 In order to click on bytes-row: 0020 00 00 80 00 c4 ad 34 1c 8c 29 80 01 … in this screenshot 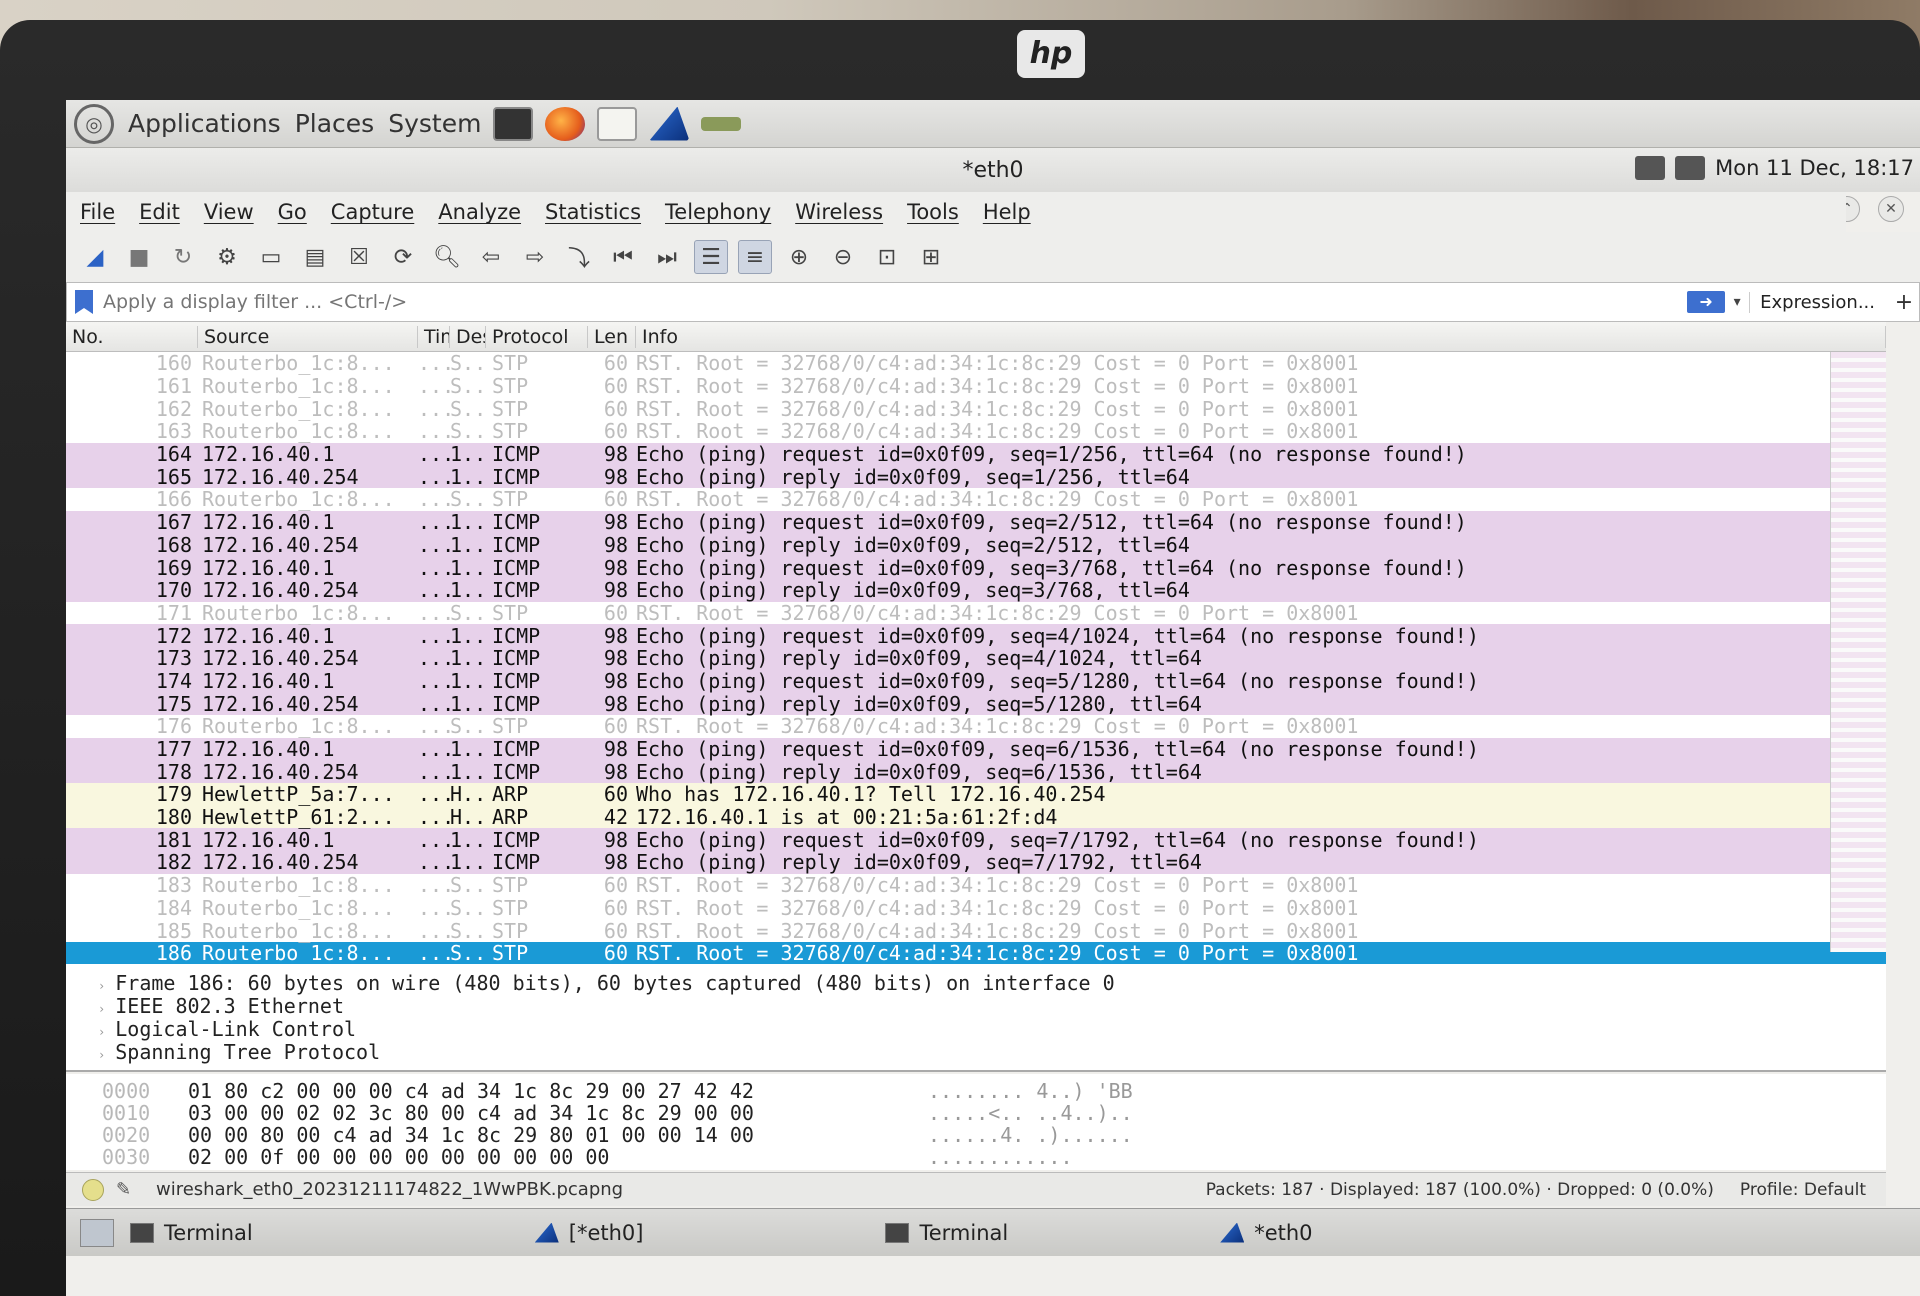, I will do `click(994, 1135)`.